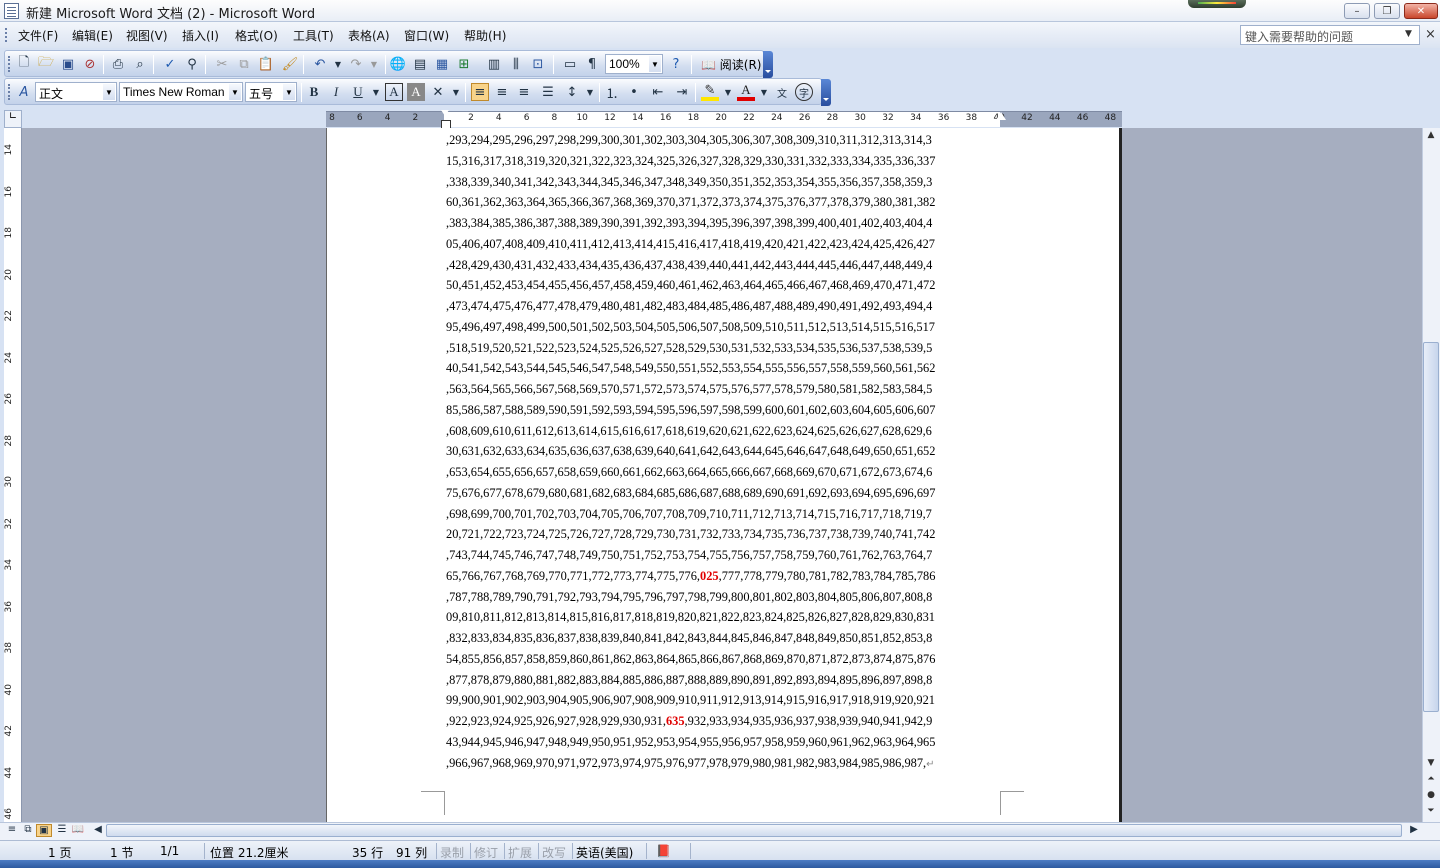 This screenshot has height=868, width=1440. Describe the element at coordinates (438, 92) in the screenshot. I see `char-scale-icon: ✕` at that location.